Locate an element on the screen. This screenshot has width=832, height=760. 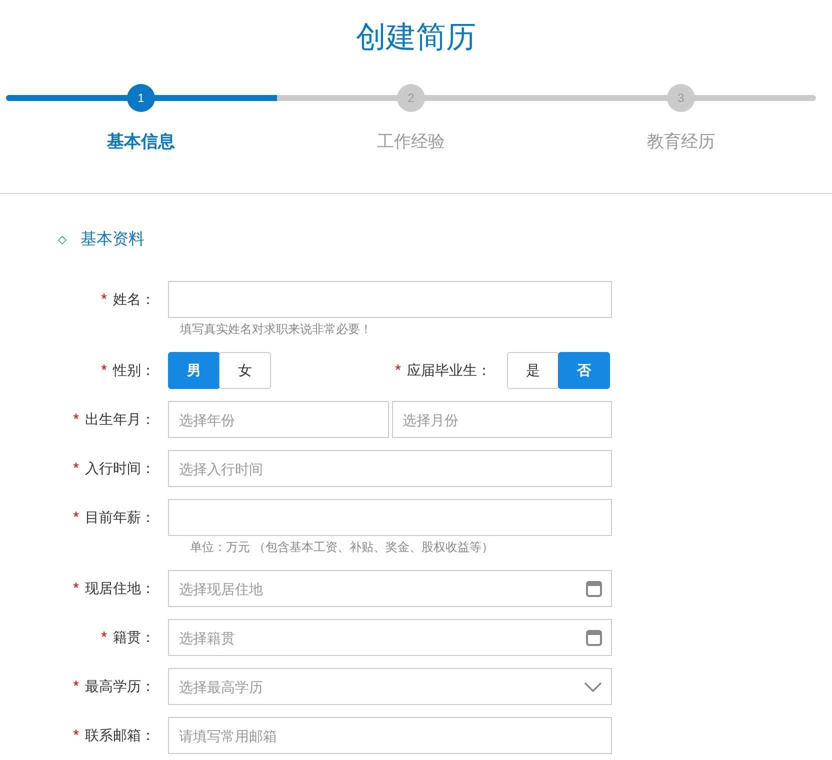
hint-text: 填写真实姓名对求职来说非常必要！ is located at coordinates (276, 329).